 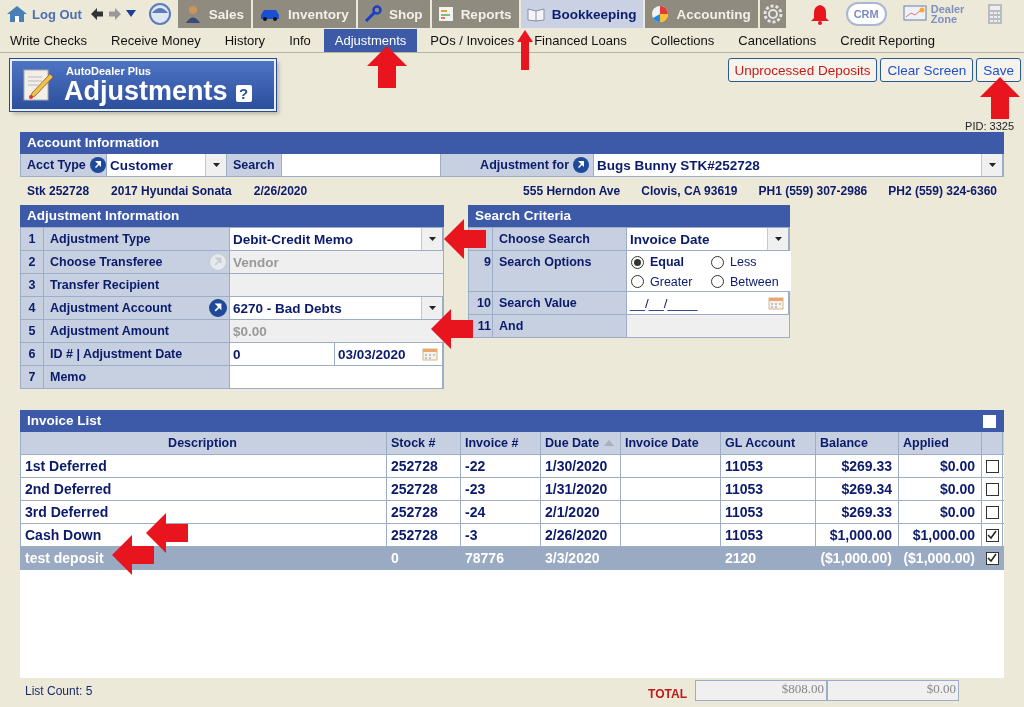 I want to click on total-field: $0.00, so click(x=893, y=690).